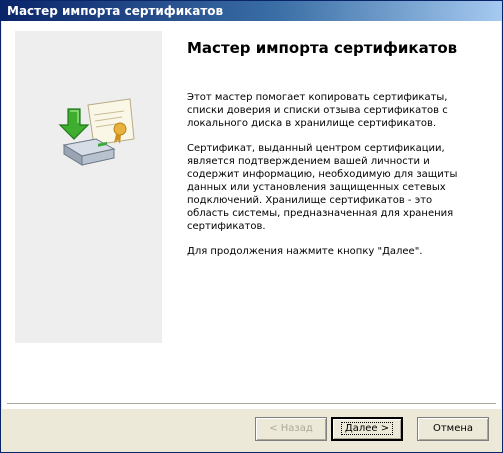 Image resolution: width=503 pixels, height=453 pixels. What do you see at coordinates (74, 124) in the screenshot?
I see `green-import-arrow` at bounding box center [74, 124].